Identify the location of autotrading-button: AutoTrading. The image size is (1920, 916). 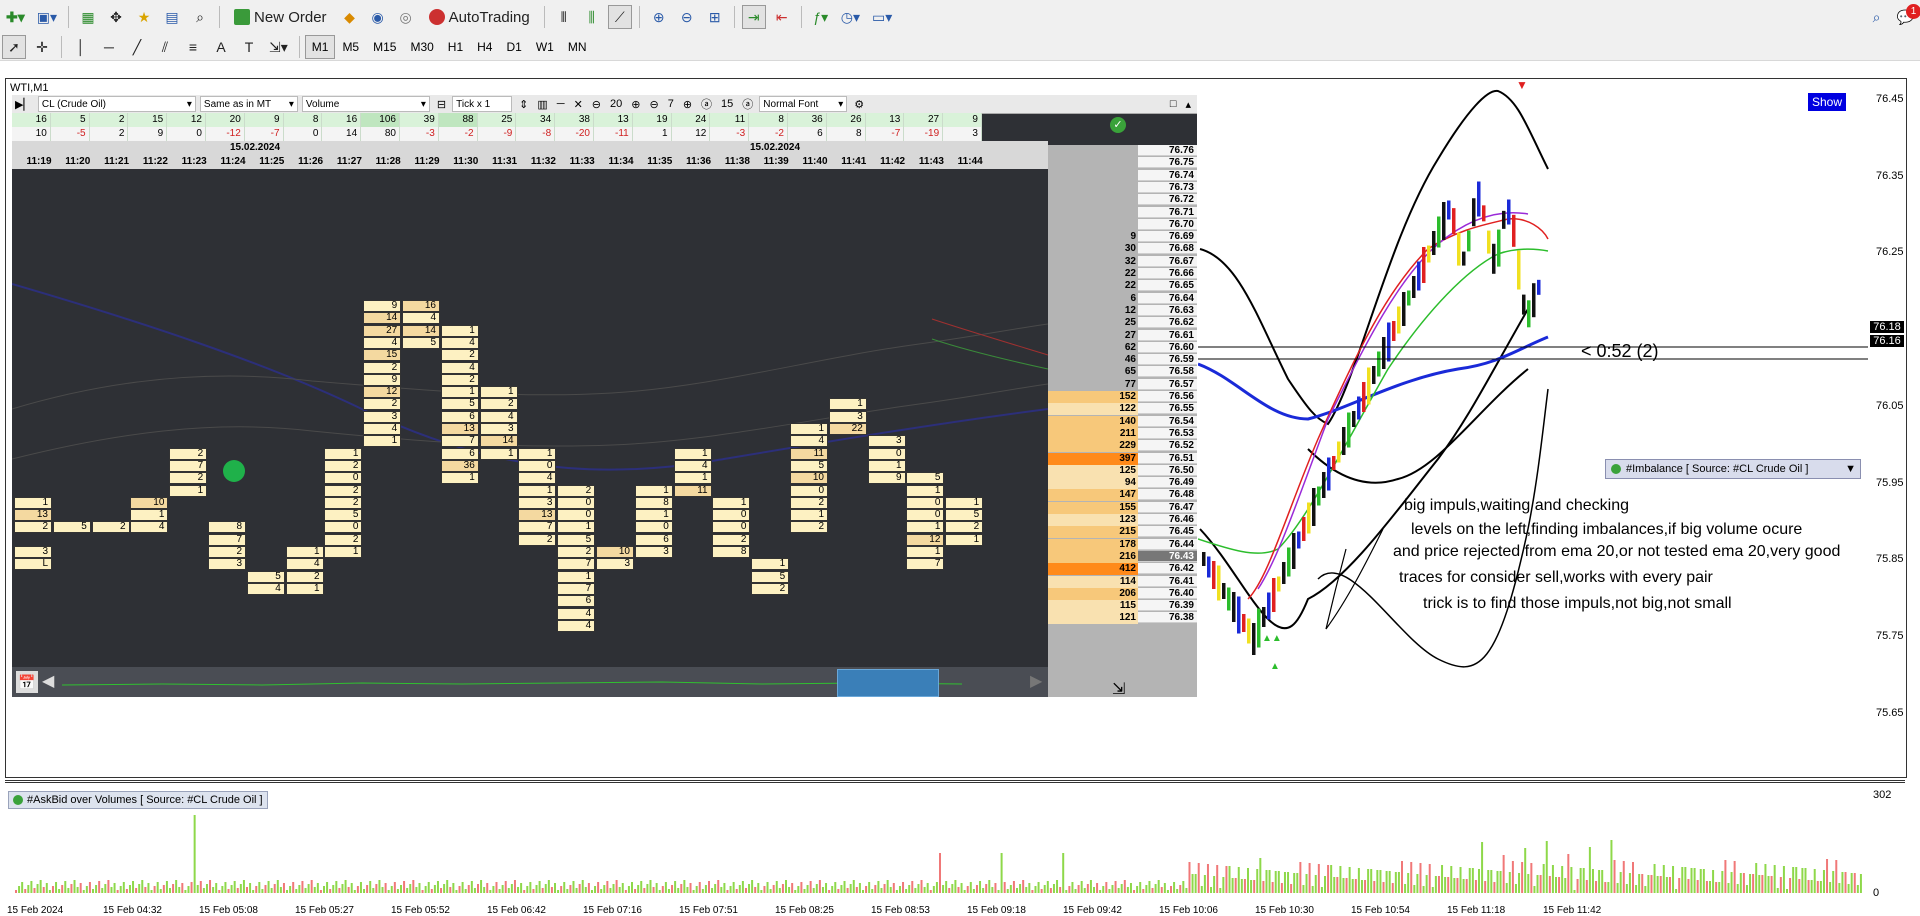
(479, 17).